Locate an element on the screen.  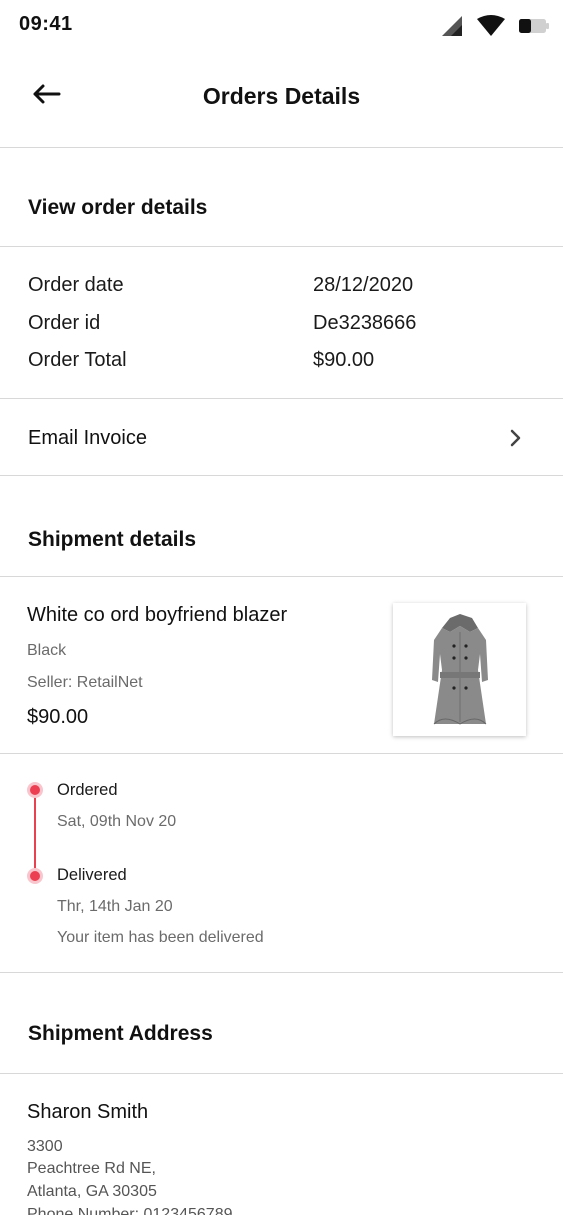
divider is located at coordinates (281, 753).